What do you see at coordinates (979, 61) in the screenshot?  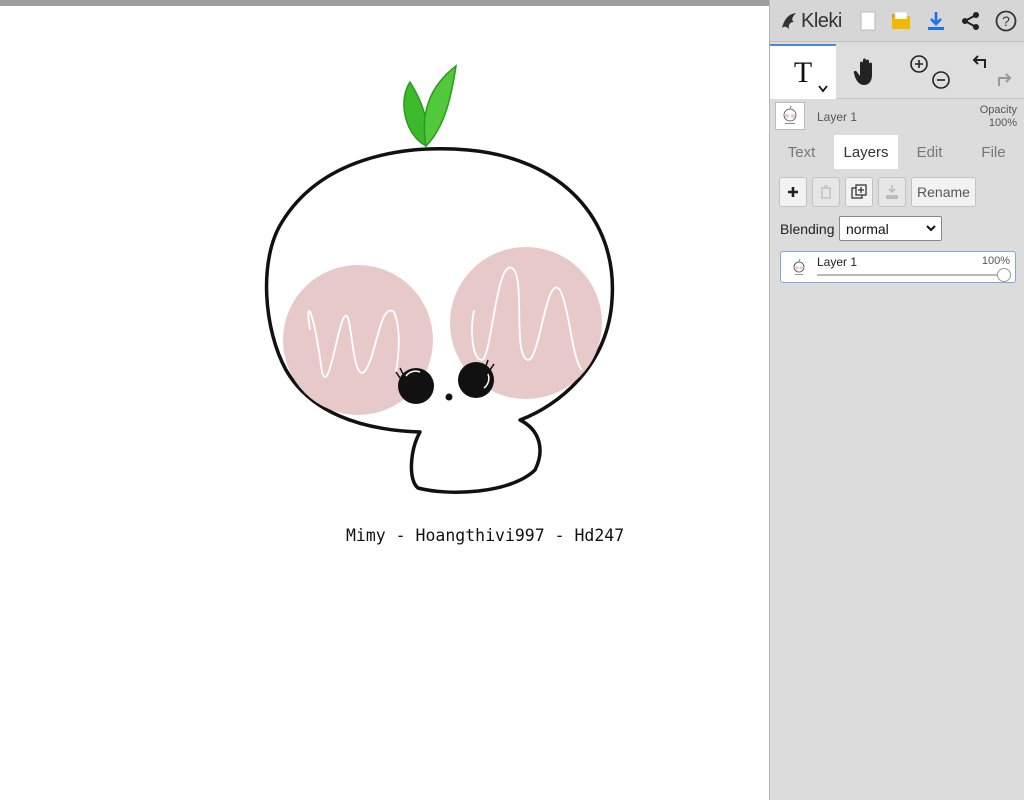 I see `undo-icon` at bounding box center [979, 61].